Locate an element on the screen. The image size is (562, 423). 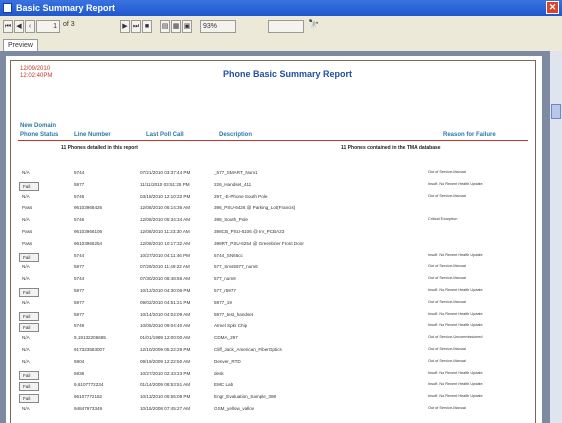
last-poll-cell: 01/14/2009 08:53:51 AM is located at coordinates (165, 385).